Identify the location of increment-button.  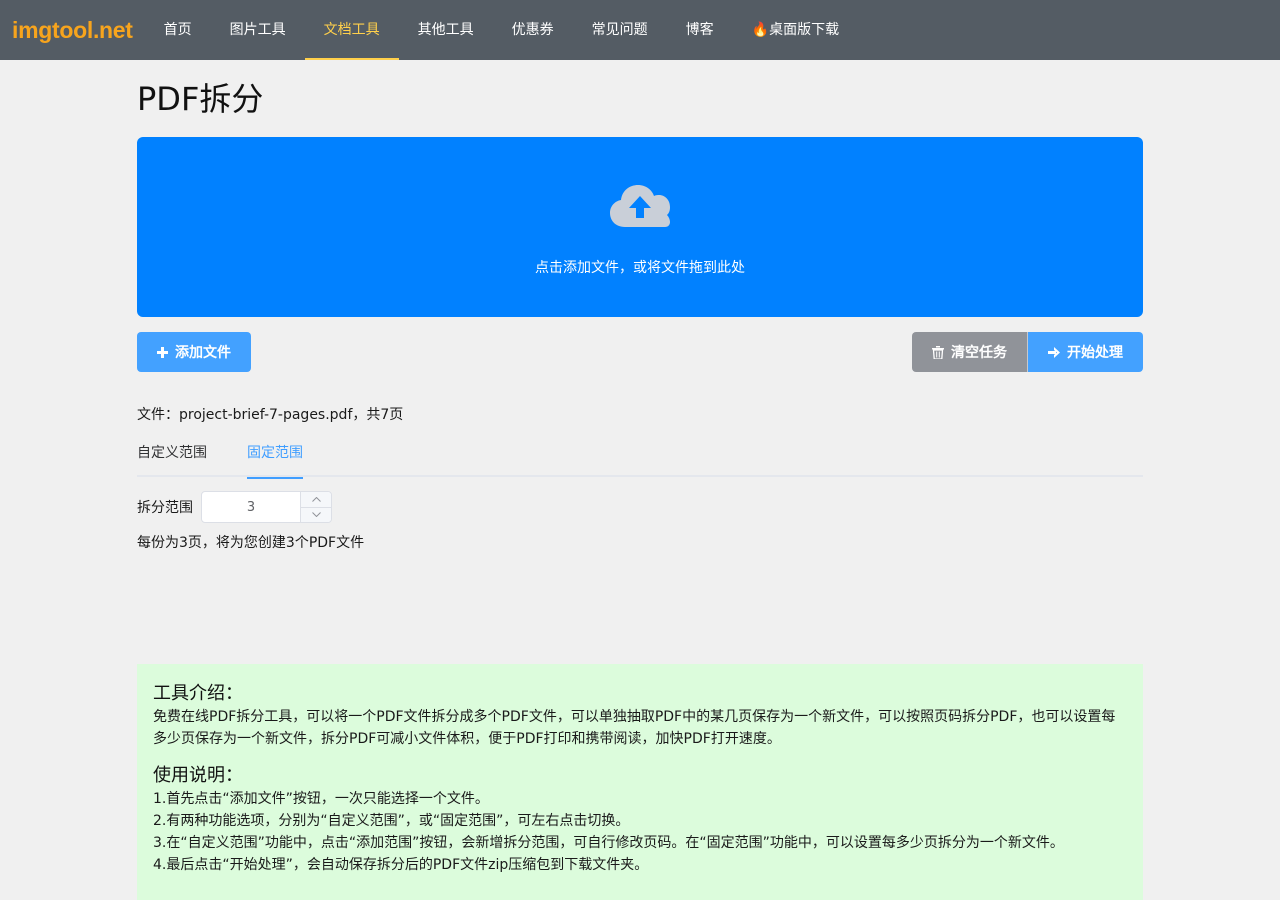
(316, 500).